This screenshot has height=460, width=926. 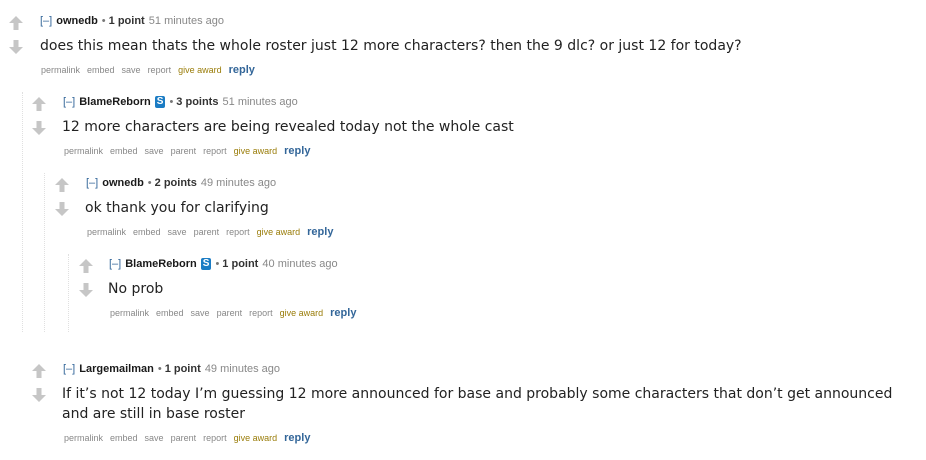 What do you see at coordinates (177, 208) in the screenshot?
I see `comment-body: ok thank you for clarifying` at bounding box center [177, 208].